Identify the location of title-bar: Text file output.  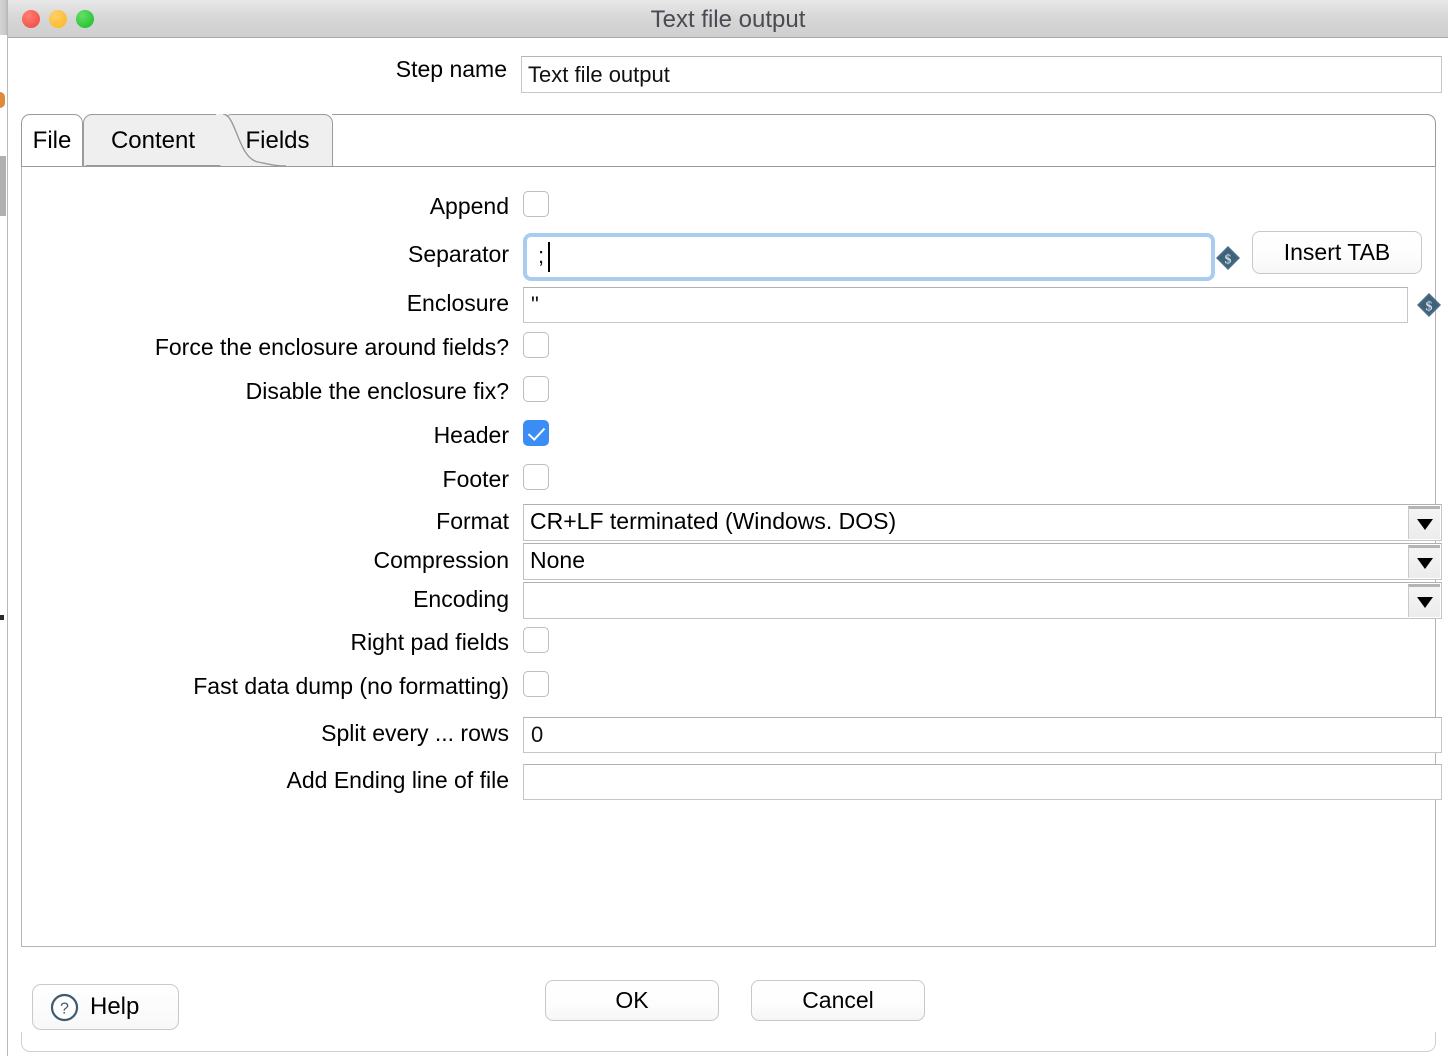
(728, 19).